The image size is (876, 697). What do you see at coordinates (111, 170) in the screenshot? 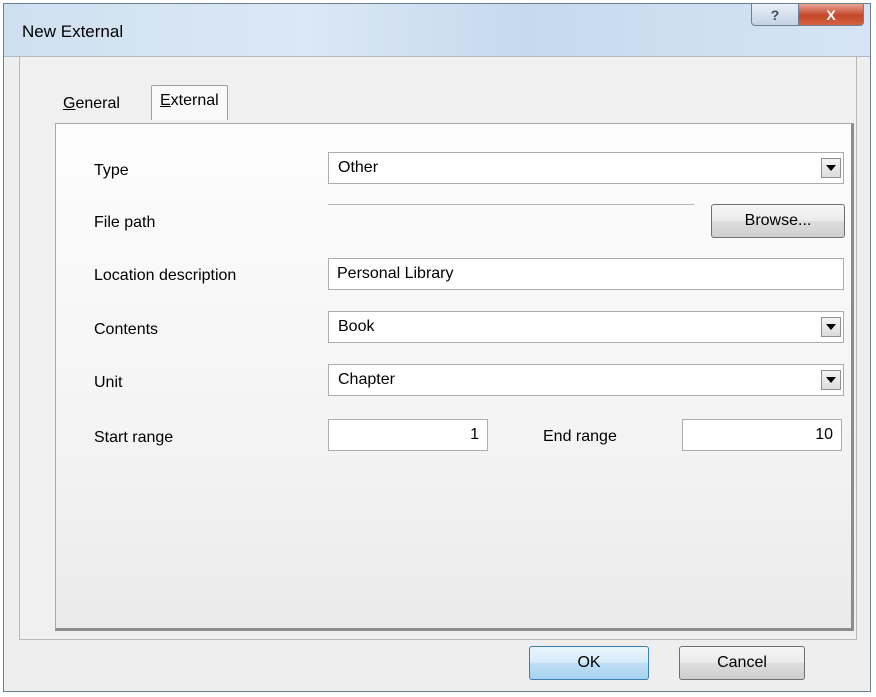
I see `type-label: Type` at bounding box center [111, 170].